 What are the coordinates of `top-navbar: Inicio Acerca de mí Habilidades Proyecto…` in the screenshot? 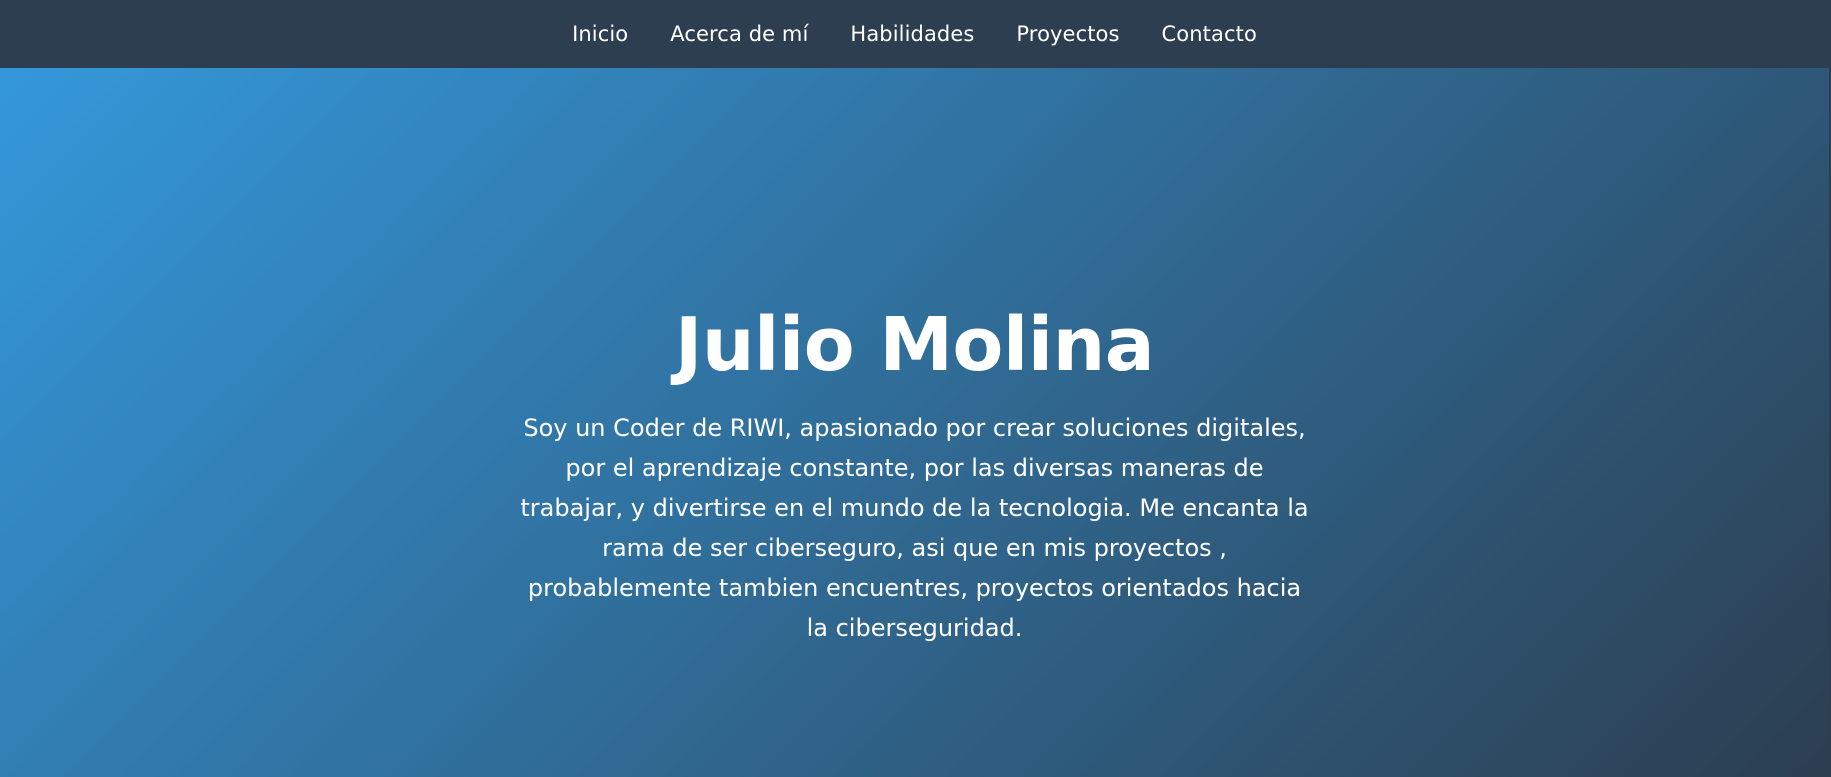 It's located at (914, 34).